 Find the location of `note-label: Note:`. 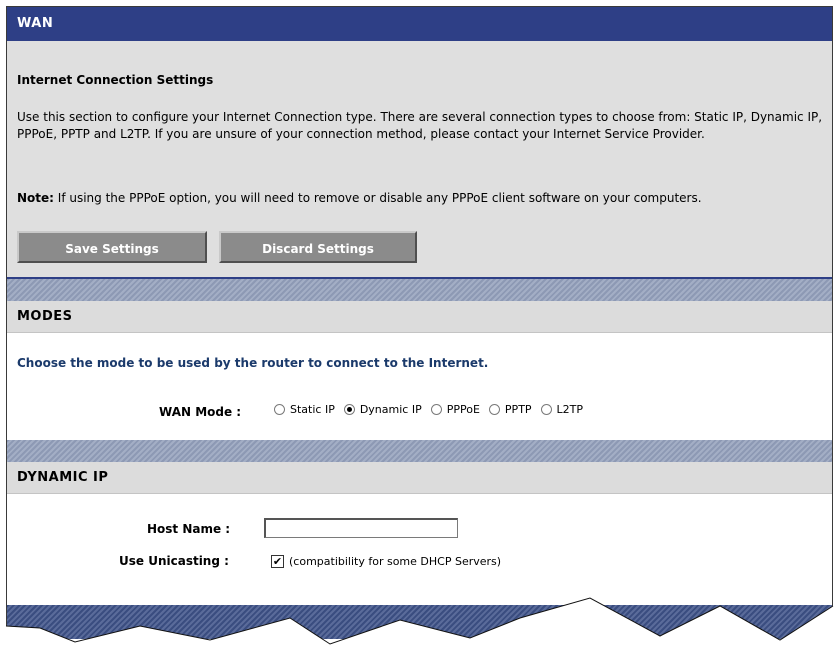

note-label: Note: is located at coordinates (35, 198).